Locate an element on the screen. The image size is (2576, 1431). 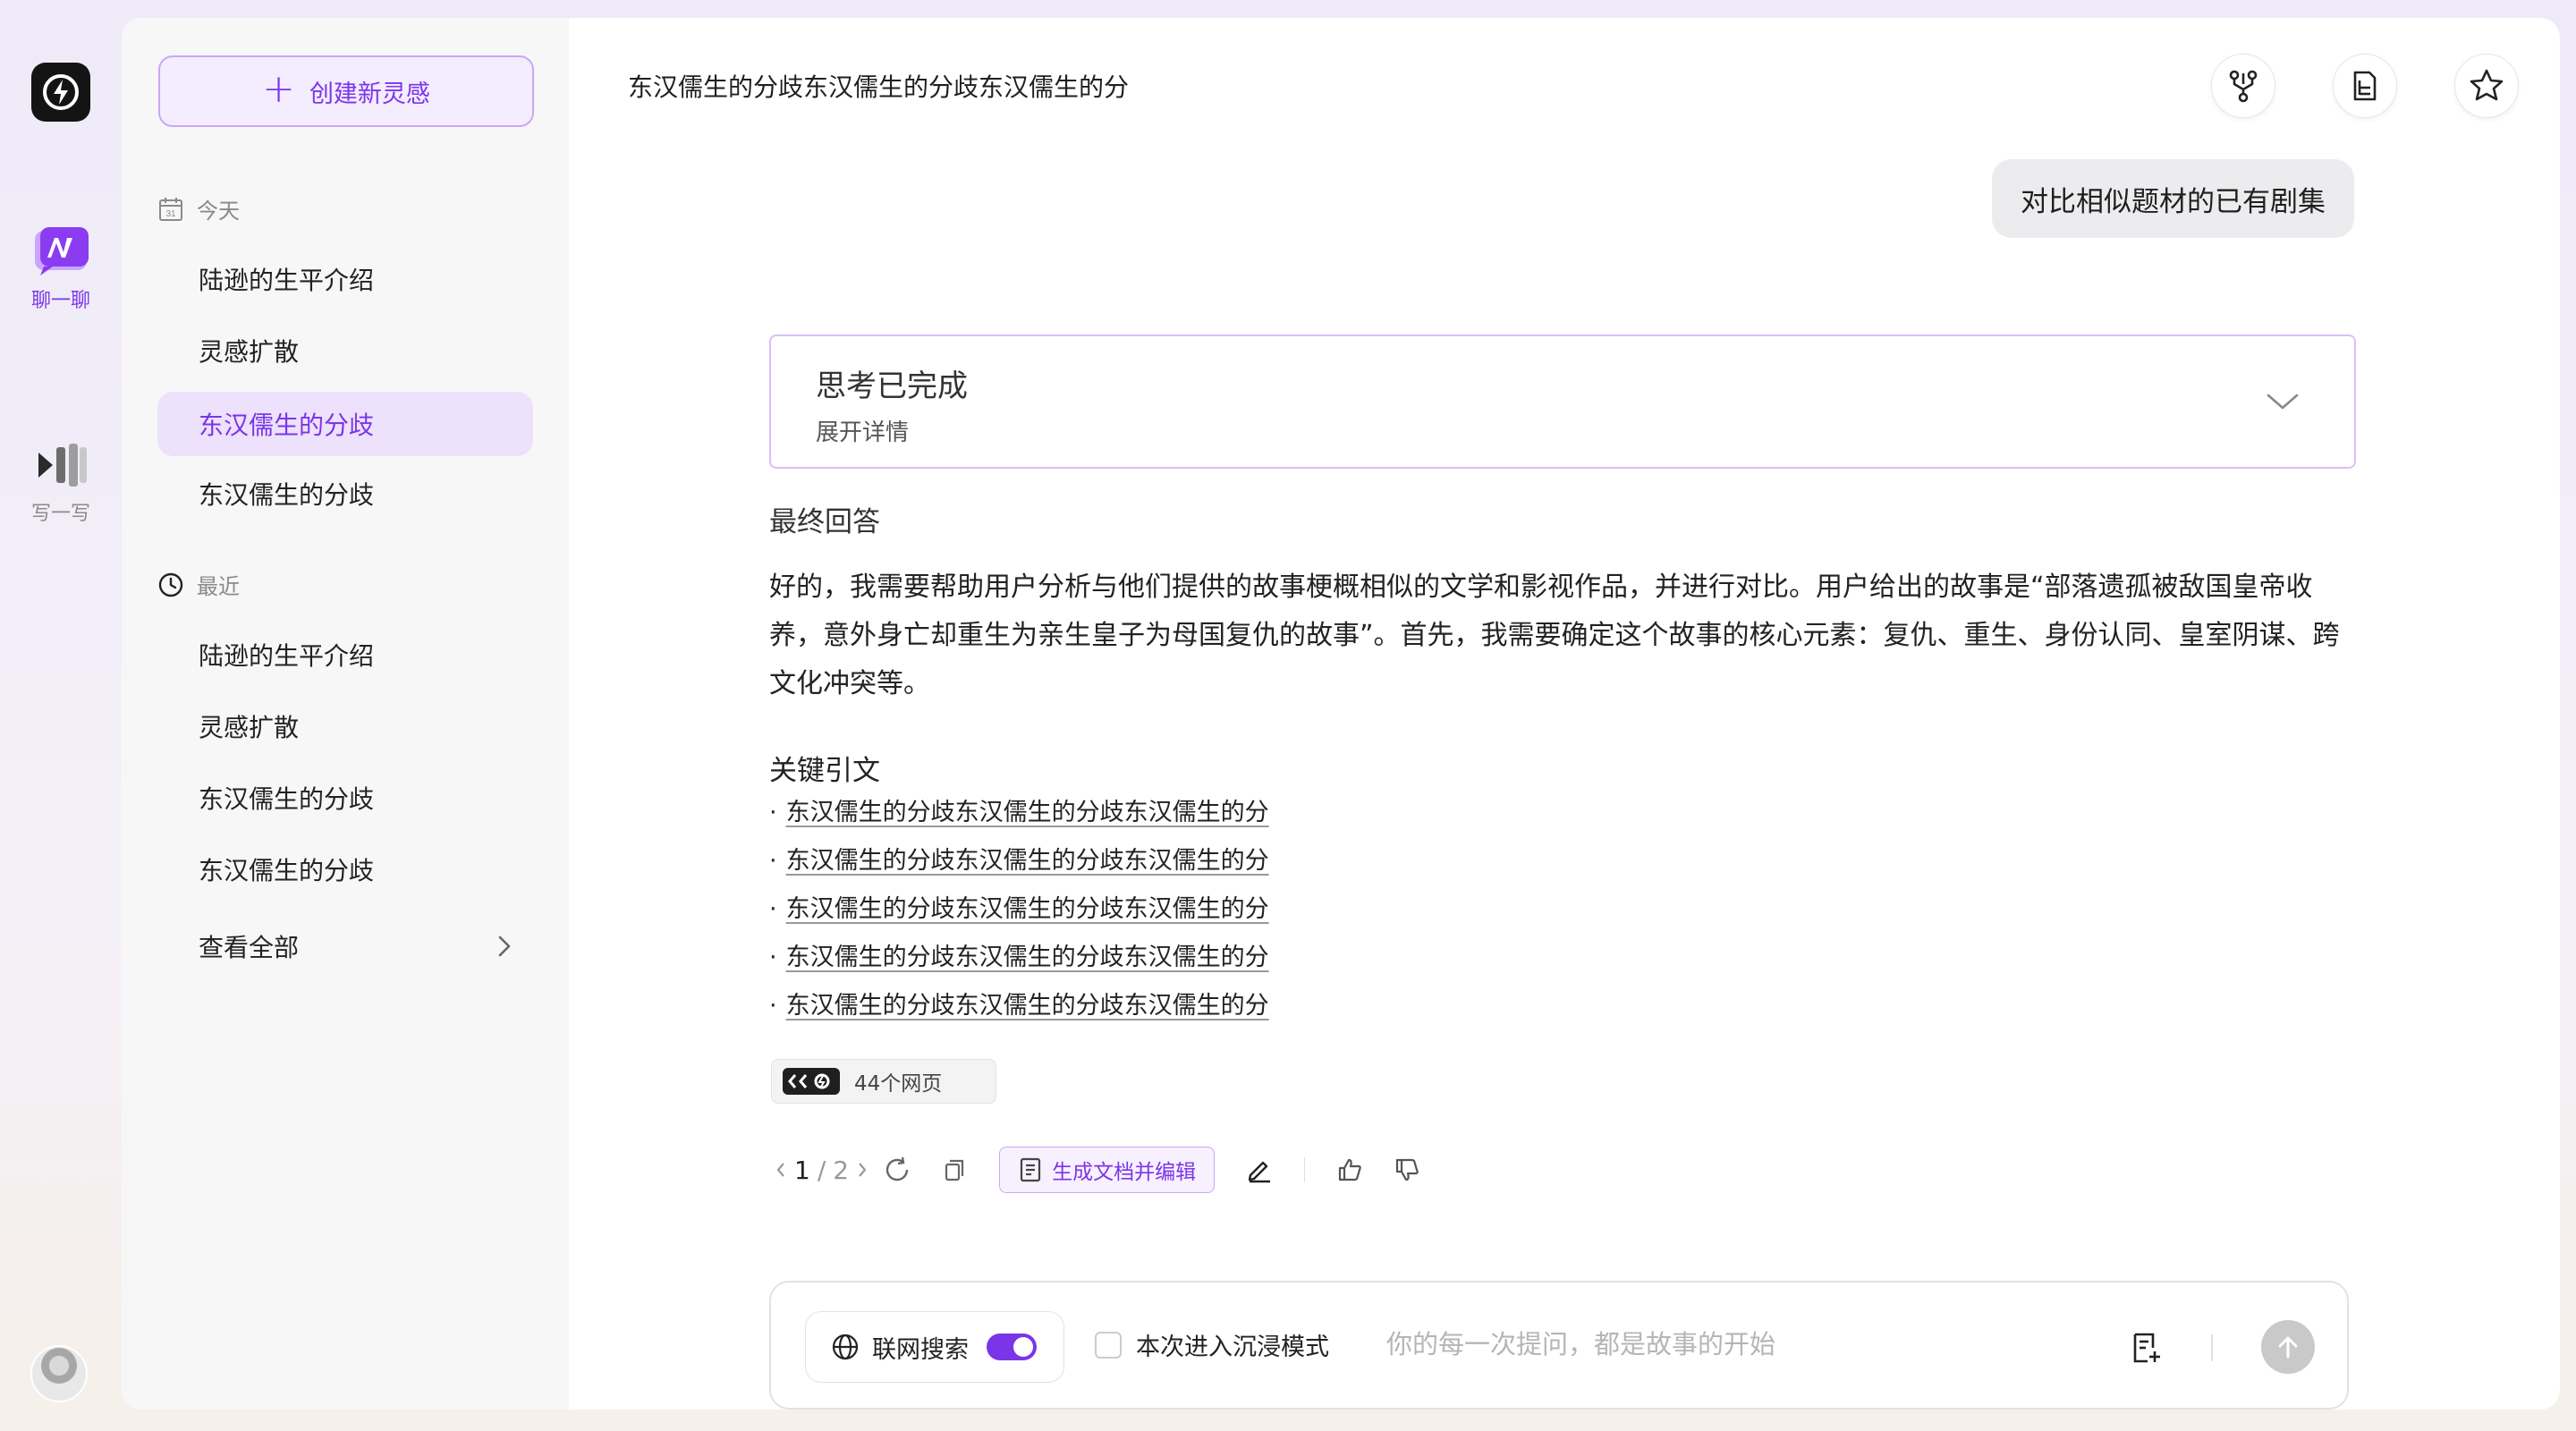
message-actions: 1 / 2 生成文档并编辑 is located at coordinates (1105, 1170).